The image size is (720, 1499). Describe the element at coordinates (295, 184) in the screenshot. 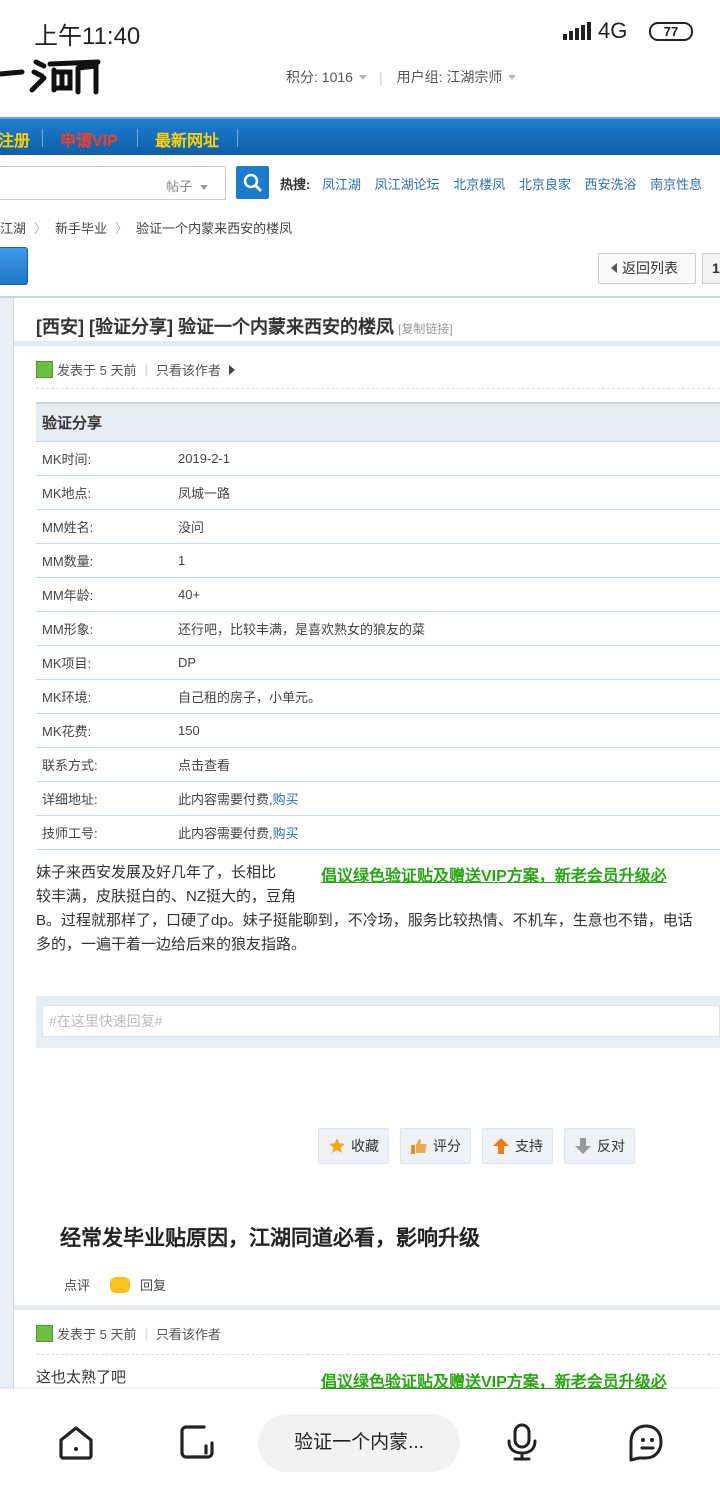

I see `hot-search-label: 热搜:` at that location.